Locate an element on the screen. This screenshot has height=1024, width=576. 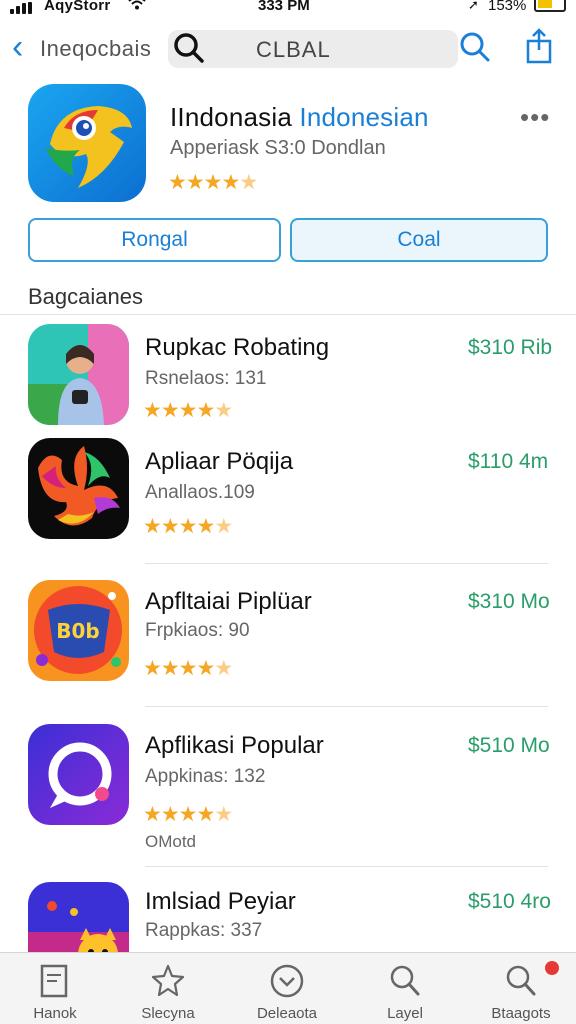
tab-label: Hanok is located at coordinates (55, 1013).